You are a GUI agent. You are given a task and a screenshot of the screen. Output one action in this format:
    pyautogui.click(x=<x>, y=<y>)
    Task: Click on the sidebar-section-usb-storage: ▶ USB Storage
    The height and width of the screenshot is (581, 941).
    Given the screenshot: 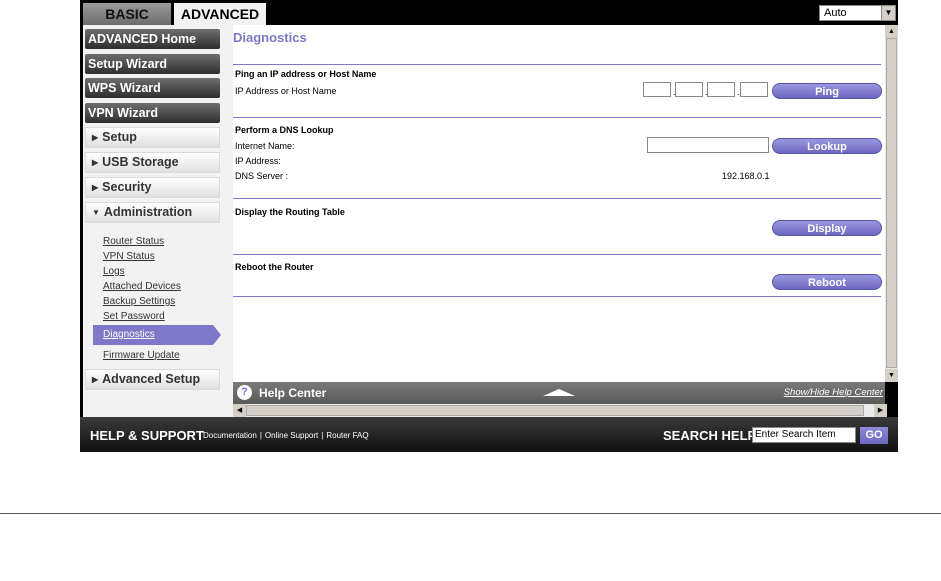 What is the action you would take?
    pyautogui.click(x=152, y=162)
    